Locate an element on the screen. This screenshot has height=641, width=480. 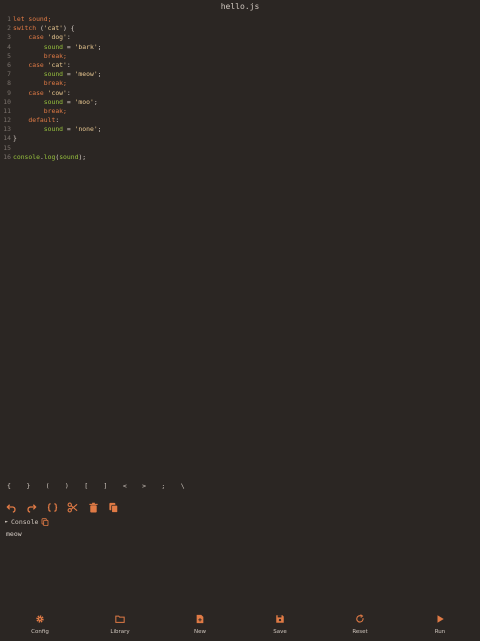
format-button is located at coordinates (52, 507).